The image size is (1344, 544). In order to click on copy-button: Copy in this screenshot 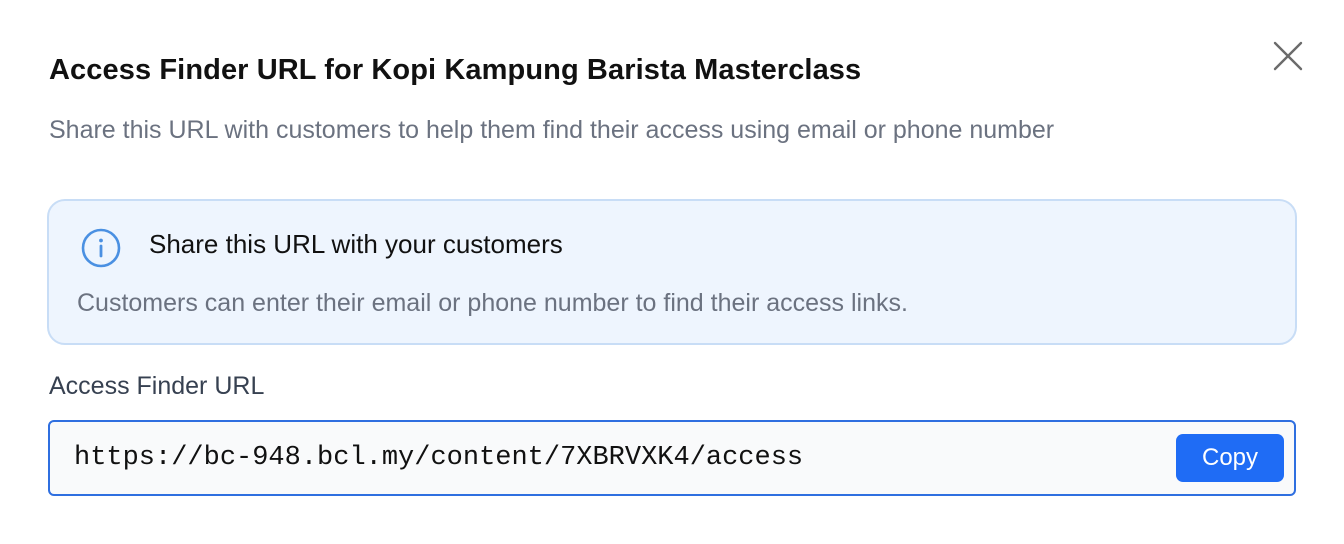, I will do `click(1230, 458)`.